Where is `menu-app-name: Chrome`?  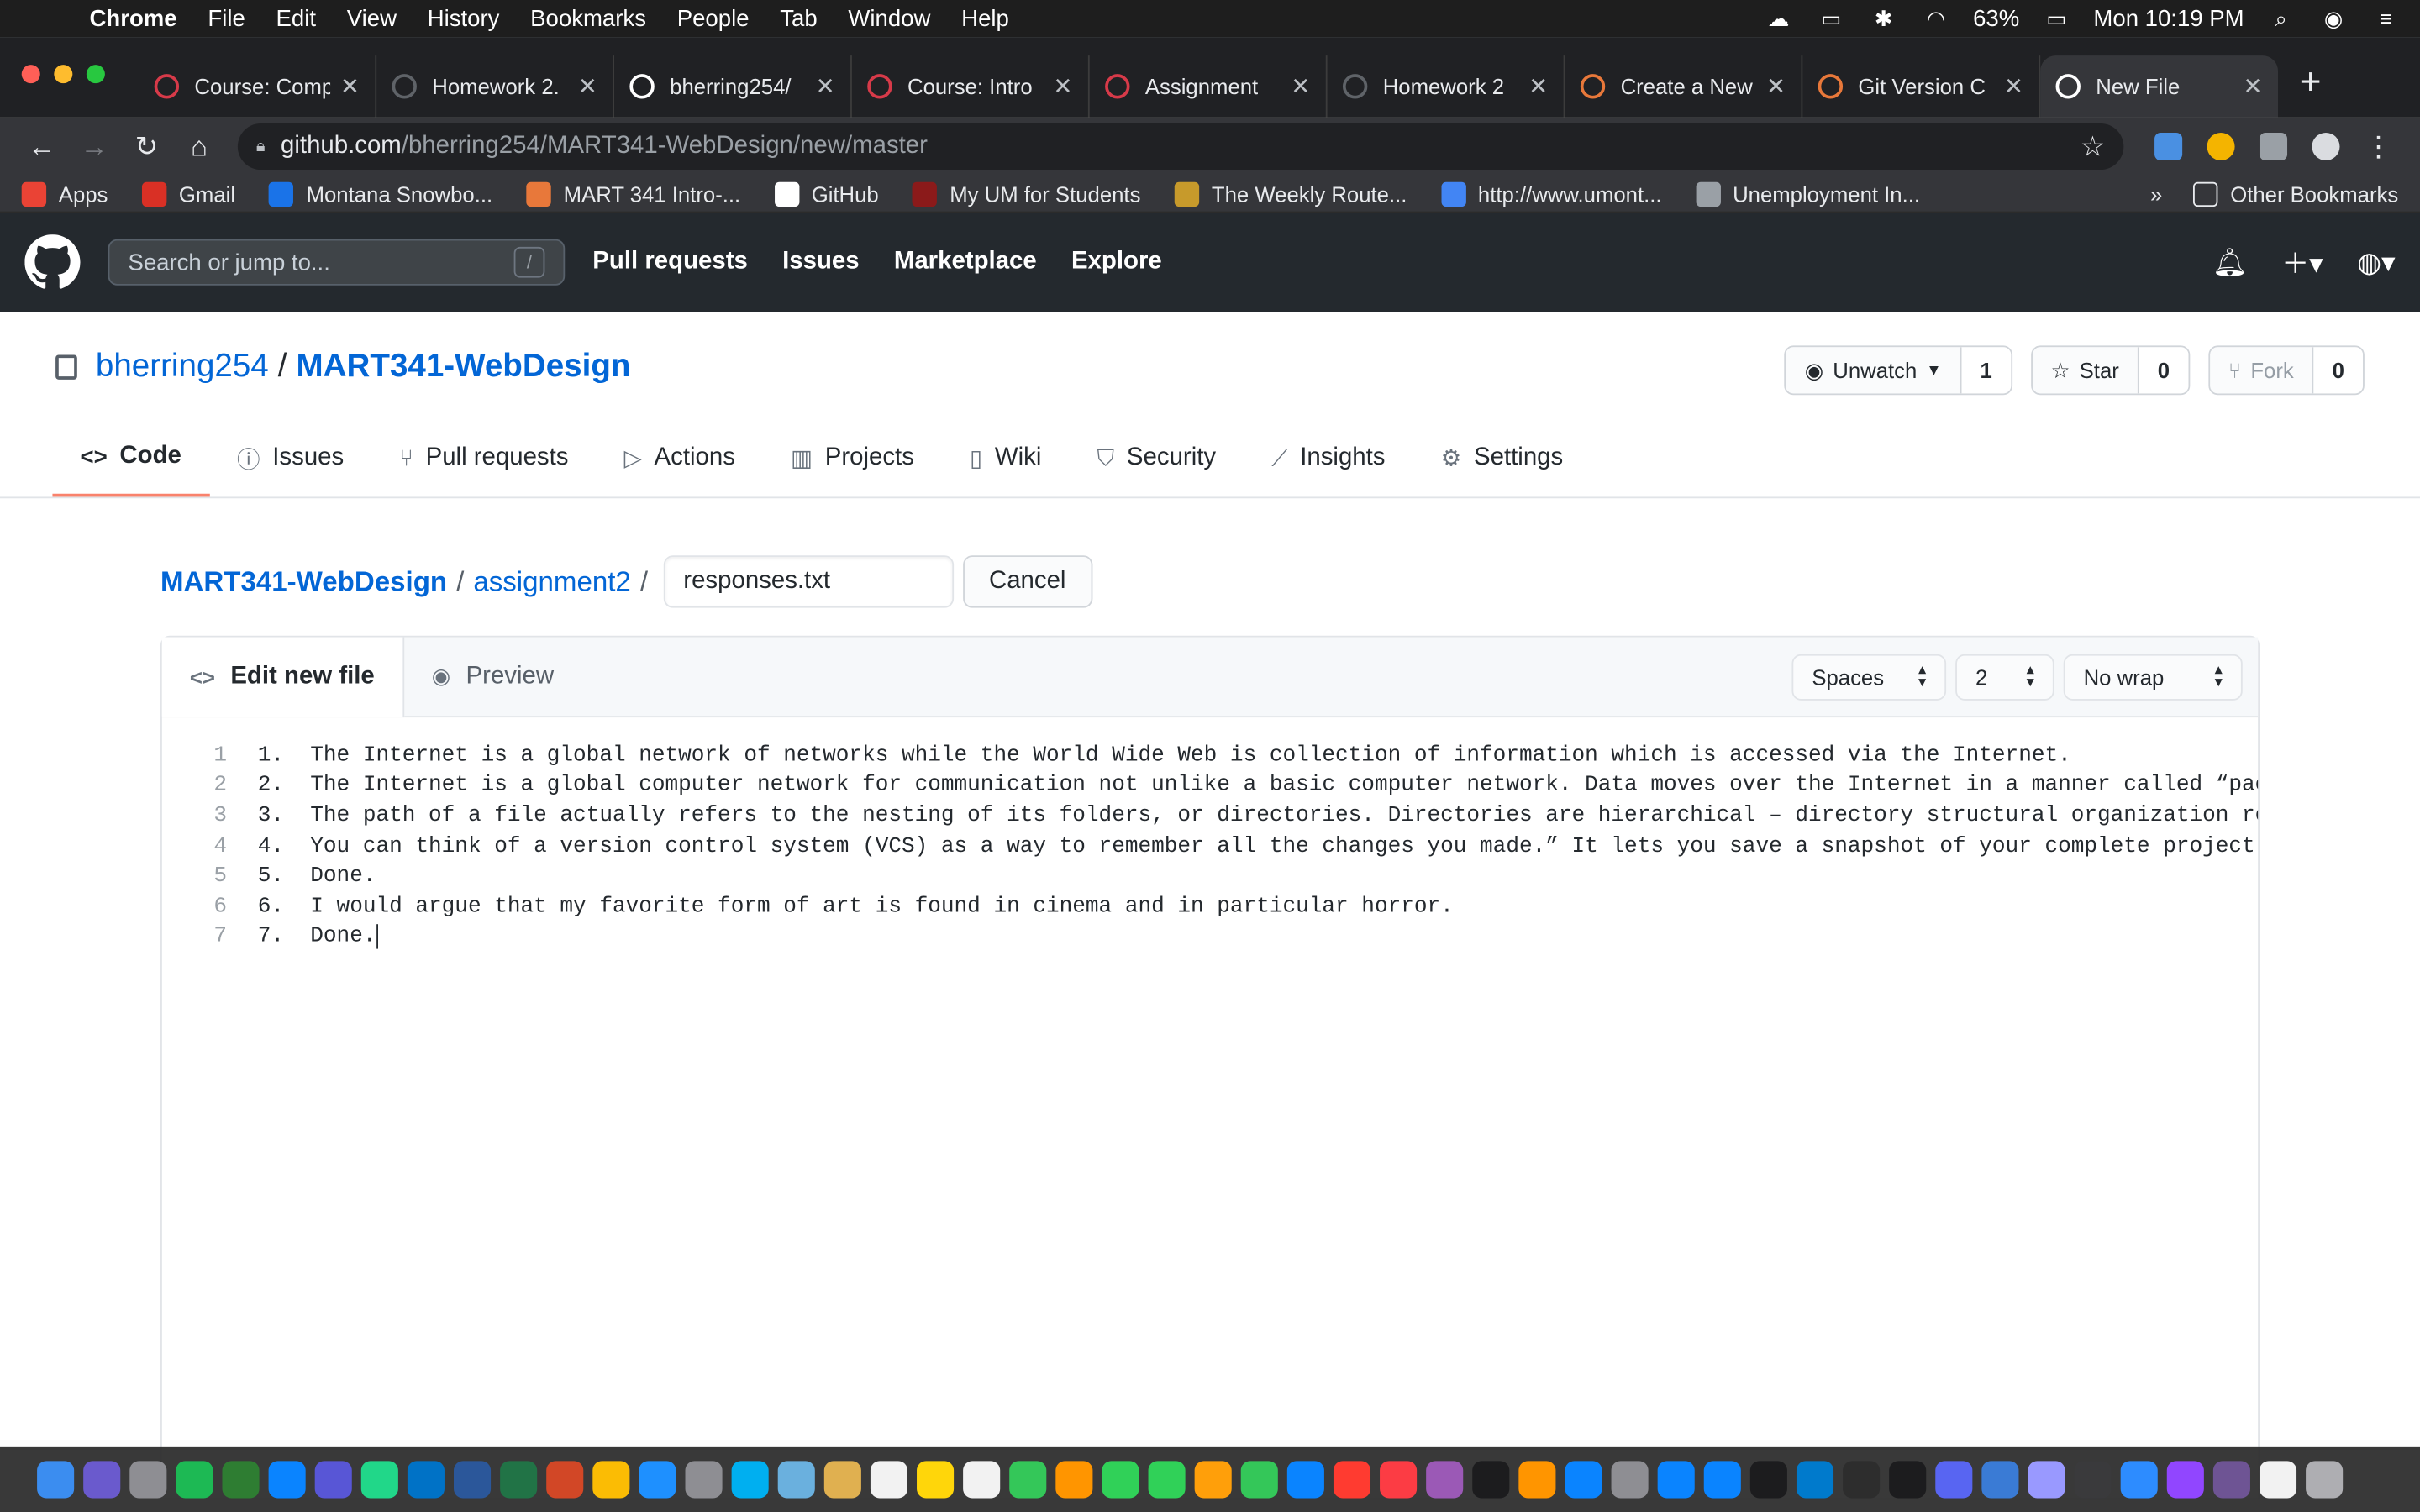
menu-app-name: Chrome is located at coordinates (133, 18).